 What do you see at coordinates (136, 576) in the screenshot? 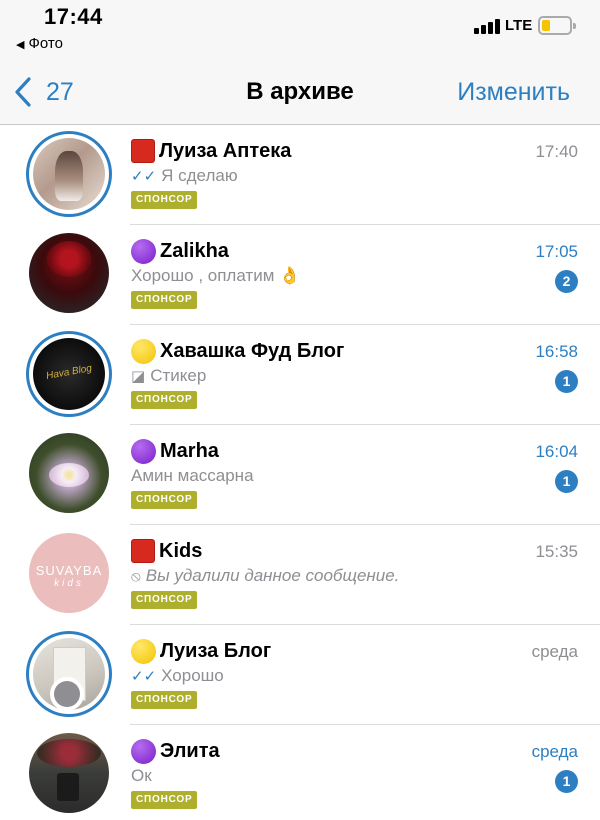
I see `deleted-icon: ⦸` at bounding box center [136, 576].